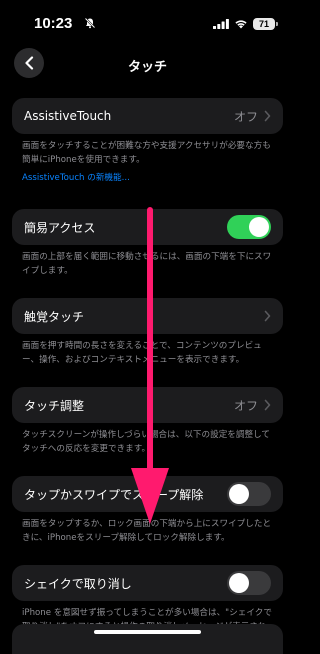 The width and height of the screenshot is (320, 654). Describe the element at coordinates (68, 116) in the screenshot. I see `assistive-touch-label: AssistiveTouch` at that location.